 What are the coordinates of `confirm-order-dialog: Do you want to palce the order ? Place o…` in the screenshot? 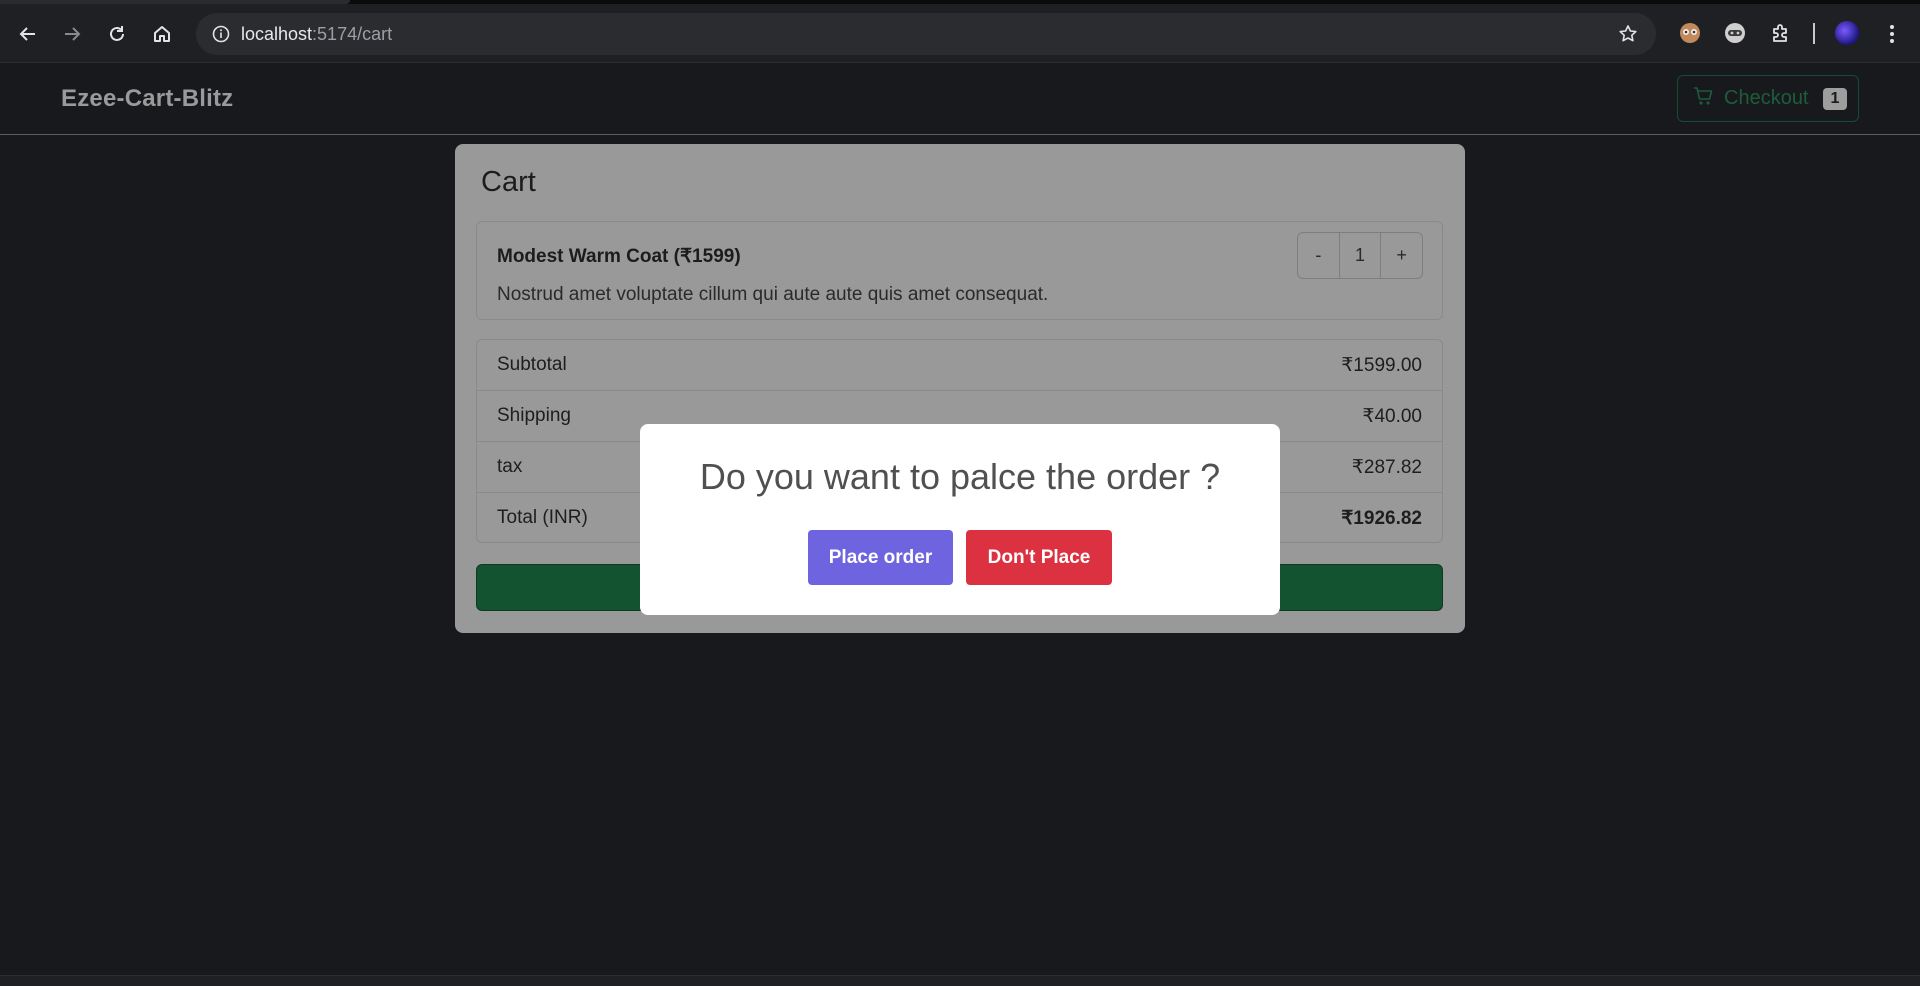 It's located at (960, 519).